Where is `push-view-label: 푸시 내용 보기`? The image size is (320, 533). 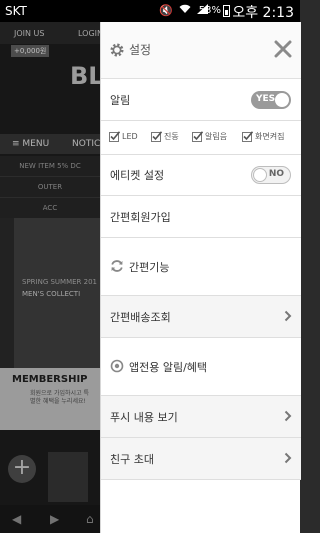 push-view-label: 푸시 내용 보기 is located at coordinates (144, 417).